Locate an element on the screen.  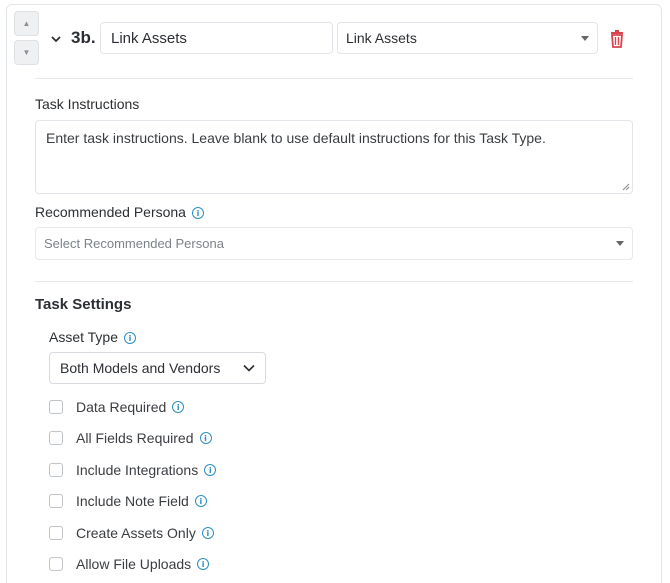
option-label: Include Integrations is located at coordinates (137, 470).